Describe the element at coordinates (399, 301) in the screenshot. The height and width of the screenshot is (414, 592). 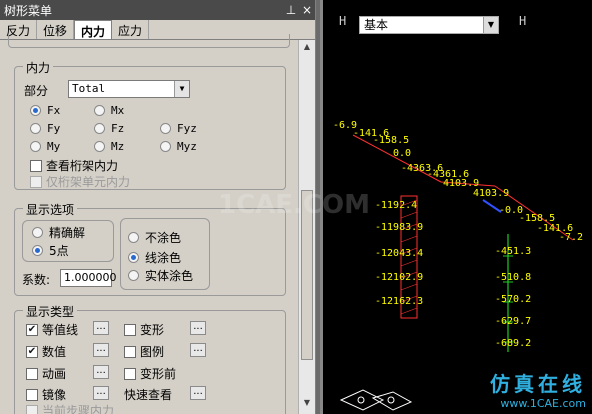
I see `value-label: -12162.3` at that location.